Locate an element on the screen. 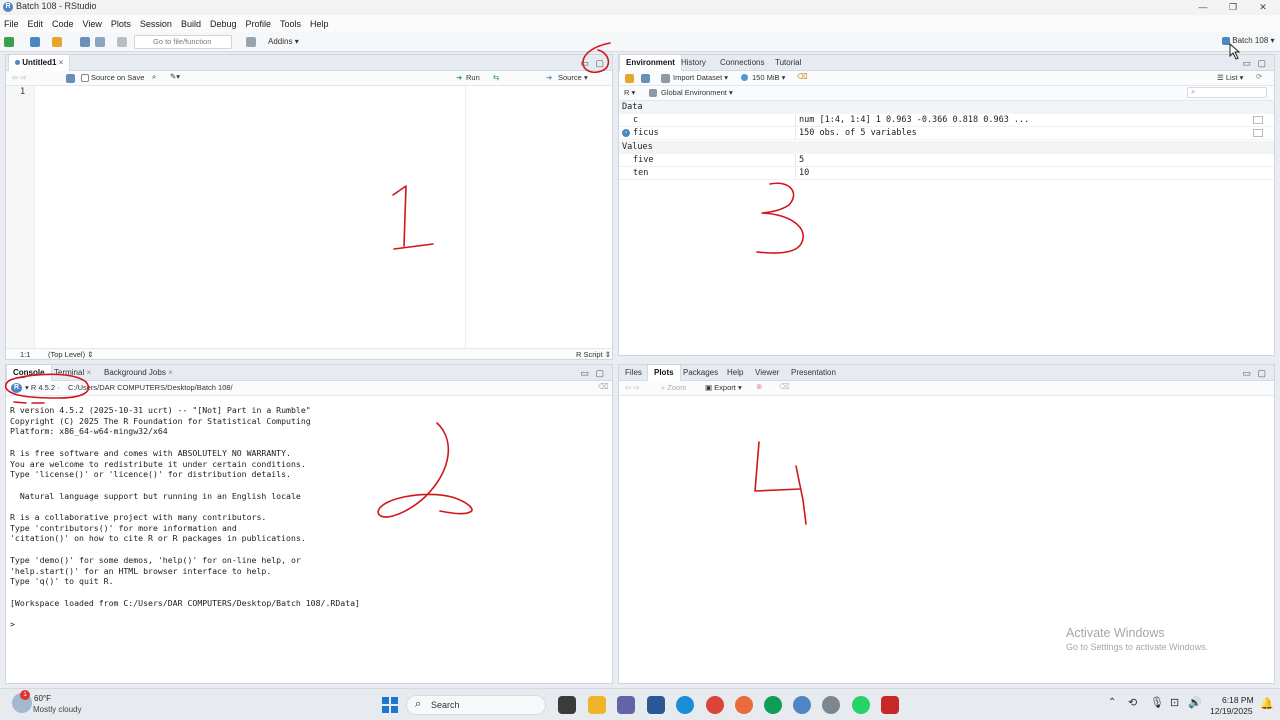 The height and width of the screenshot is (720, 1280). sync-icon: ⟲ is located at coordinates (1132, 702).